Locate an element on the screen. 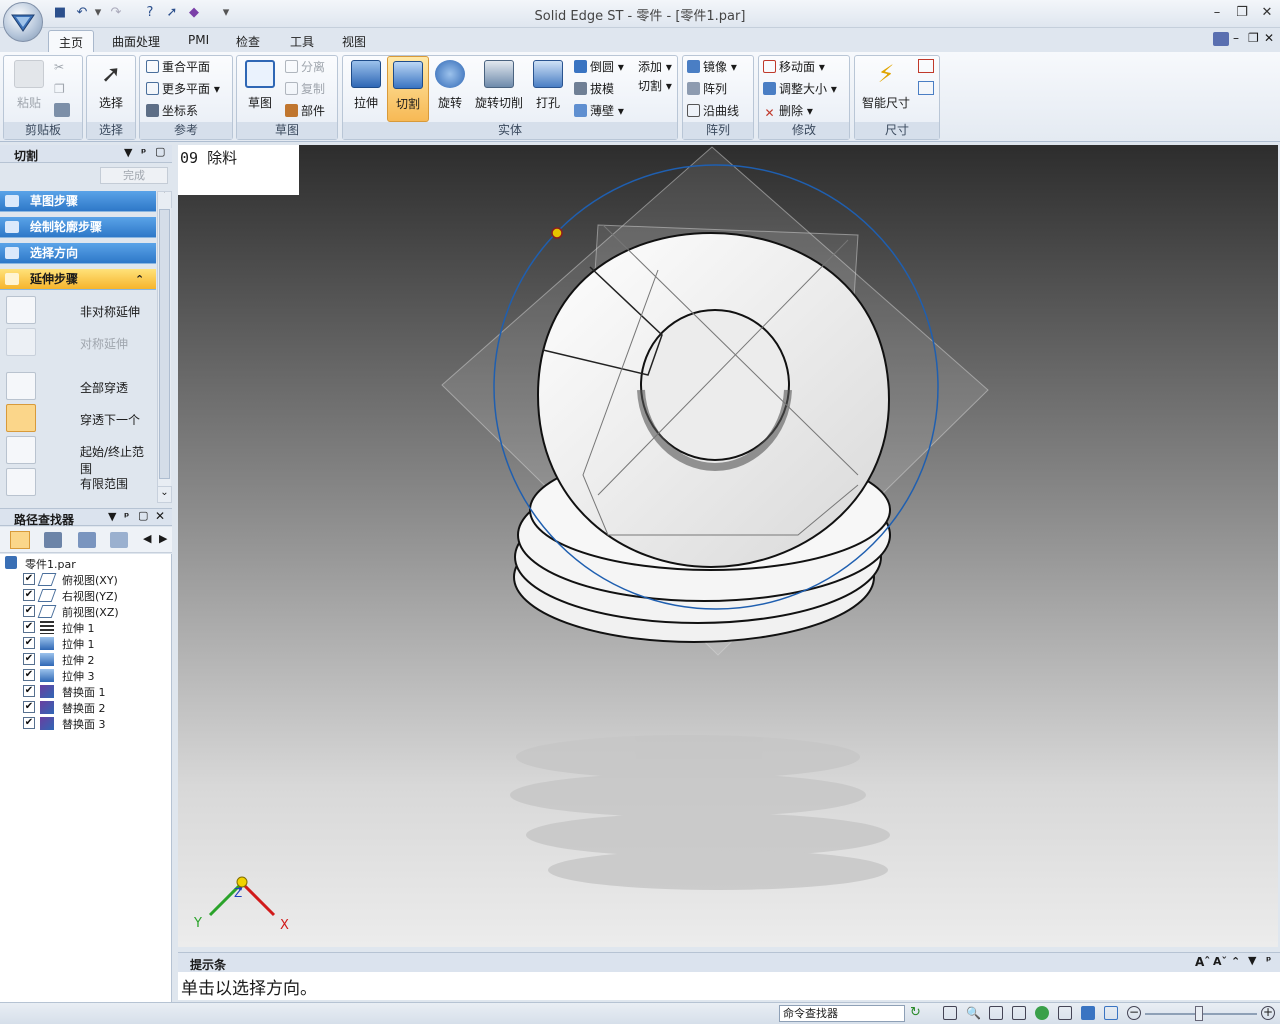  zoom-area-icon is located at coordinates (950, 1013).